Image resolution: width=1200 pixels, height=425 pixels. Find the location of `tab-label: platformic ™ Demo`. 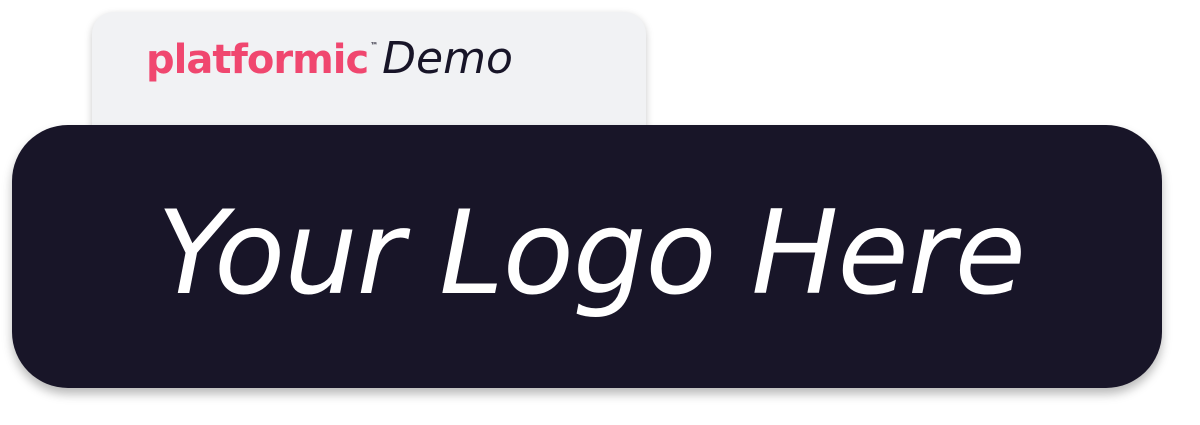

tab-label: platformic ™ Demo is located at coordinates (329, 68).